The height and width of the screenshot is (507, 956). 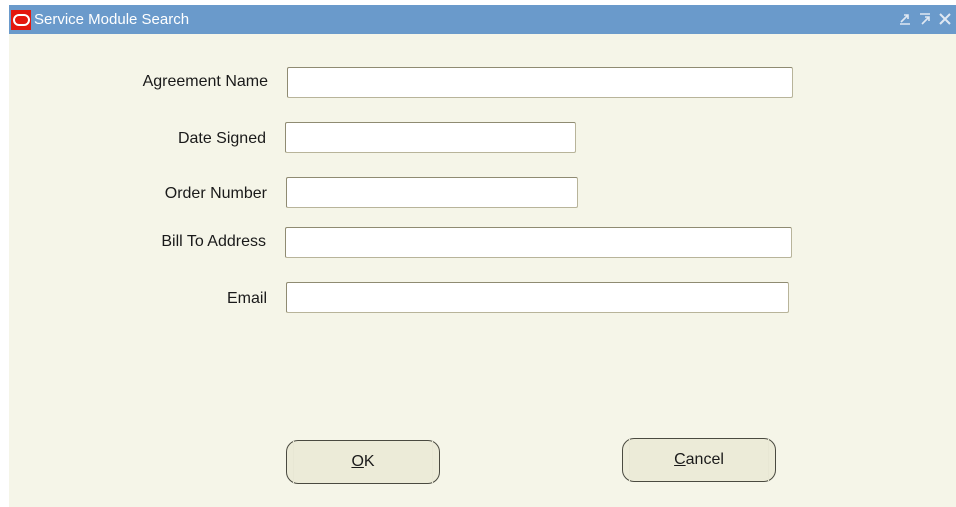 What do you see at coordinates (369, 461) in the screenshot?
I see `ok-label-rest: K` at bounding box center [369, 461].